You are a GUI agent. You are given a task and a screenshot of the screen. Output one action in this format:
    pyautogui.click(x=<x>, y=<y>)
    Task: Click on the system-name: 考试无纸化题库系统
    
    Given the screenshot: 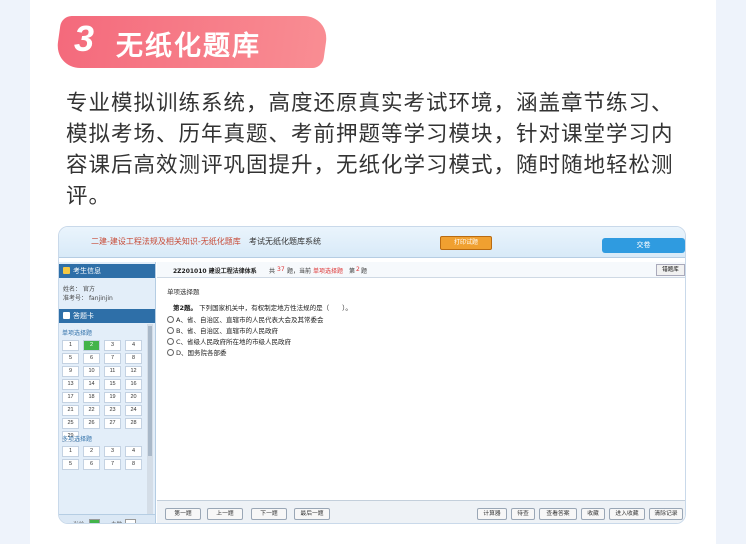 What is the action you would take?
    pyautogui.click(x=285, y=241)
    